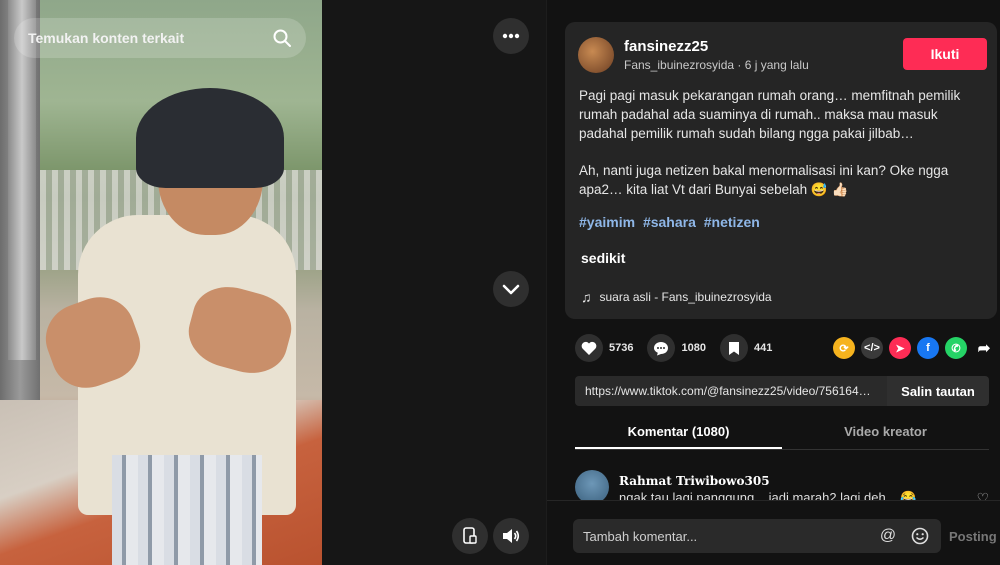 This screenshot has height=565, width=1000. Describe the element at coordinates (757, 536) in the screenshot. I see `comment-input: Tambah komentar... @` at that location.